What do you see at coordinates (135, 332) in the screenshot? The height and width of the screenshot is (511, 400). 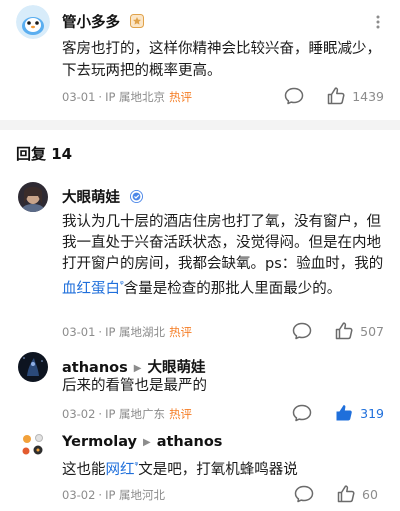 I see `comment-location: IP 属地湖北` at bounding box center [135, 332].